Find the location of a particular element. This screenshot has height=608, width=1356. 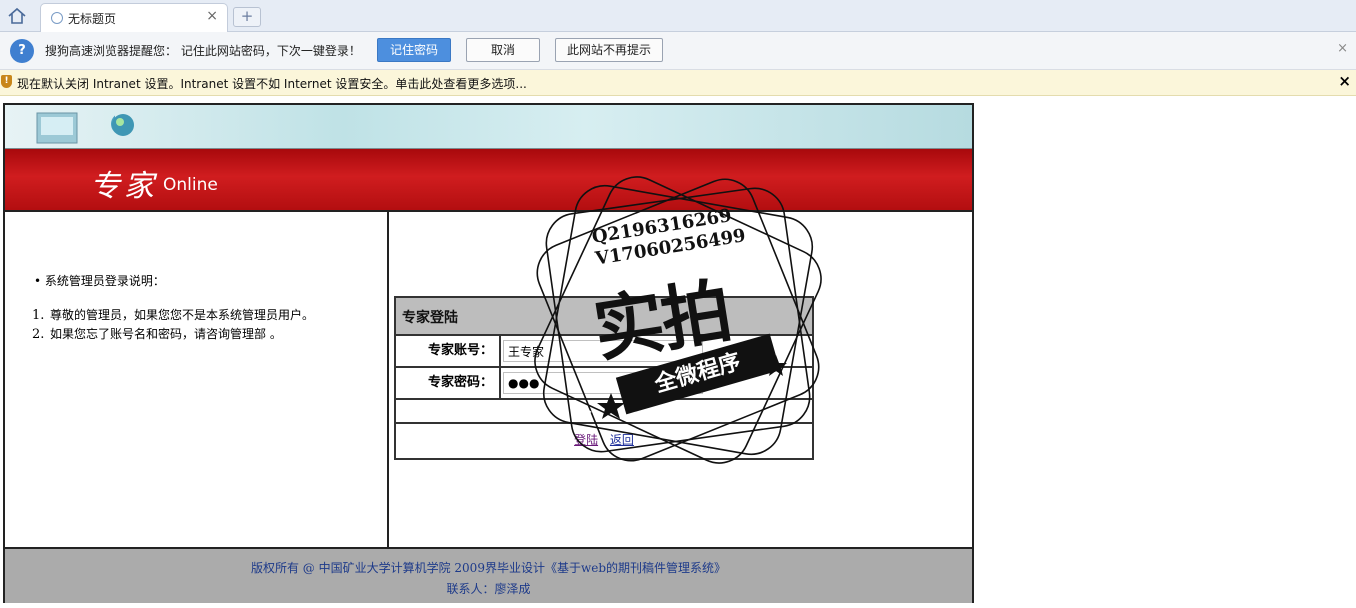

banner-graphic is located at coordinates (488, 127).